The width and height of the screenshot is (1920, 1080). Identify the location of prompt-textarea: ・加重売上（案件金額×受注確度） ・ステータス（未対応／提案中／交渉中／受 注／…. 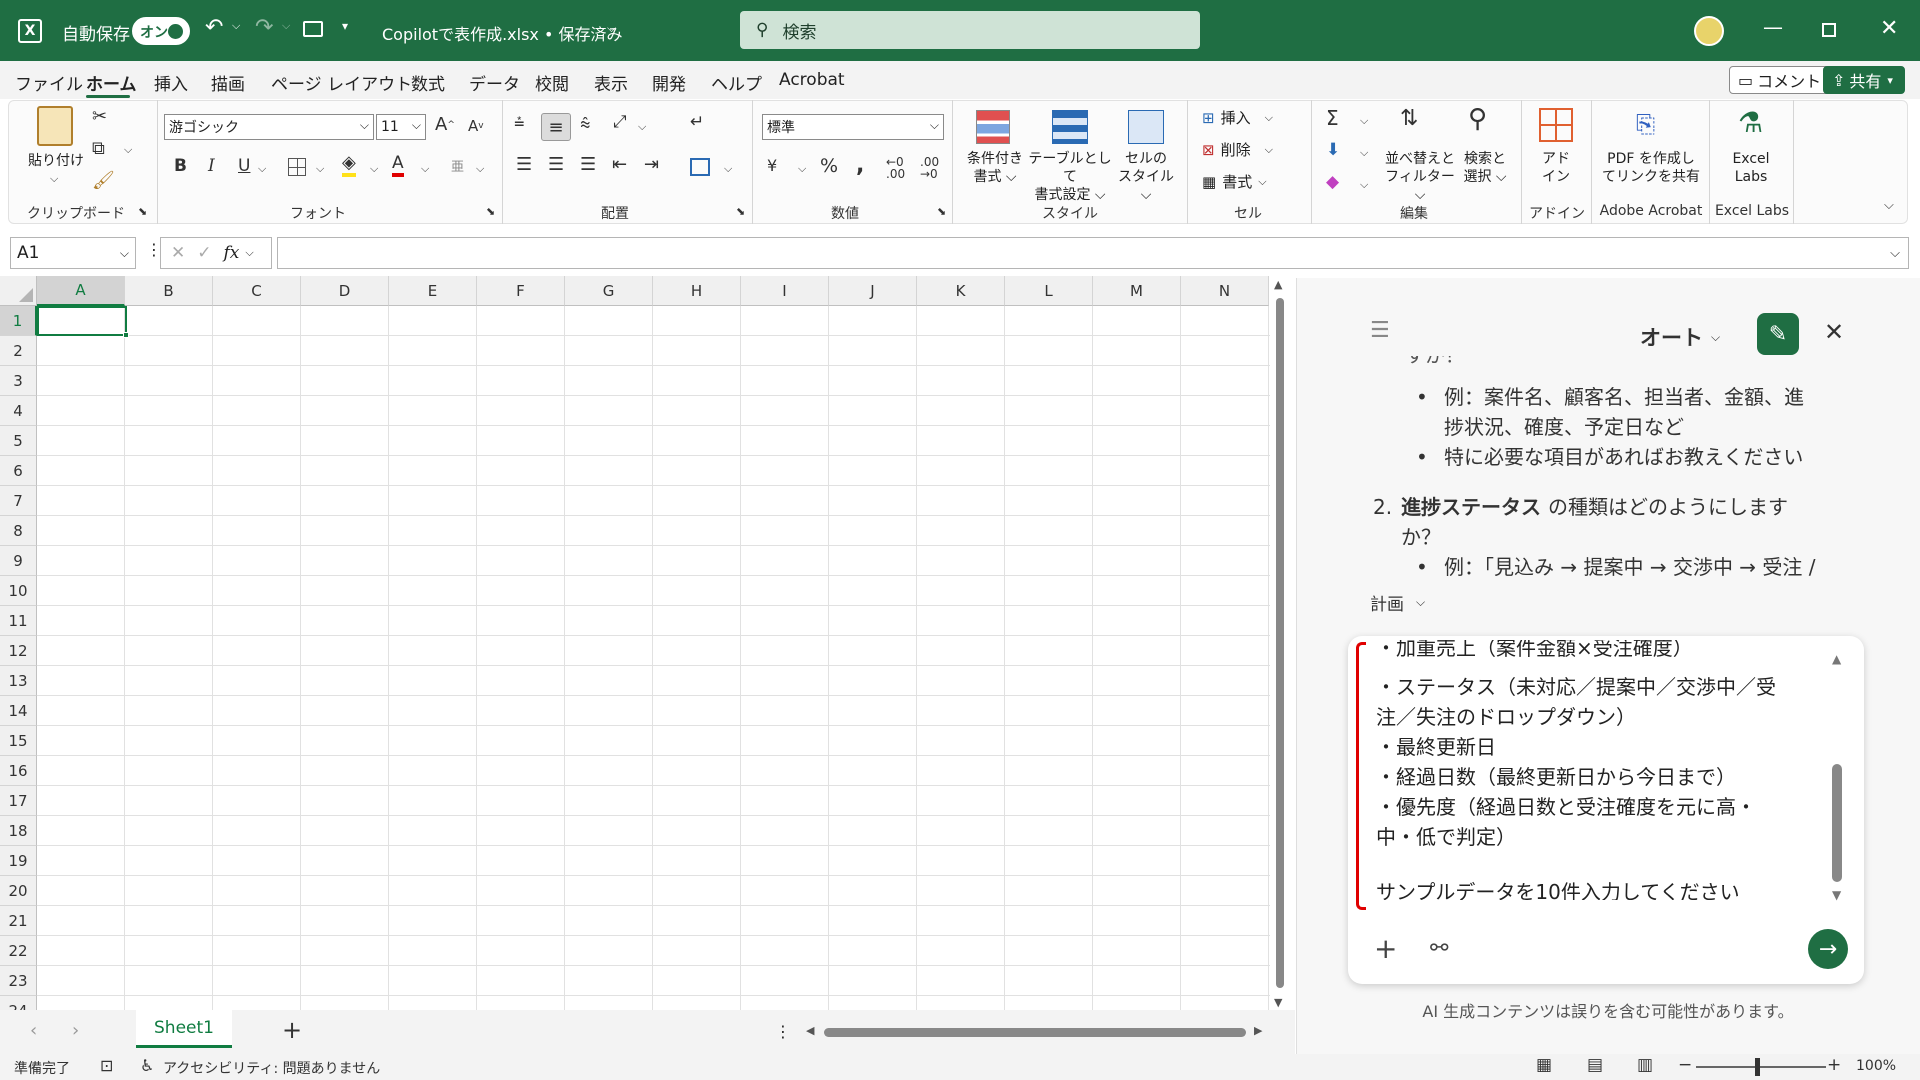
(1599, 770).